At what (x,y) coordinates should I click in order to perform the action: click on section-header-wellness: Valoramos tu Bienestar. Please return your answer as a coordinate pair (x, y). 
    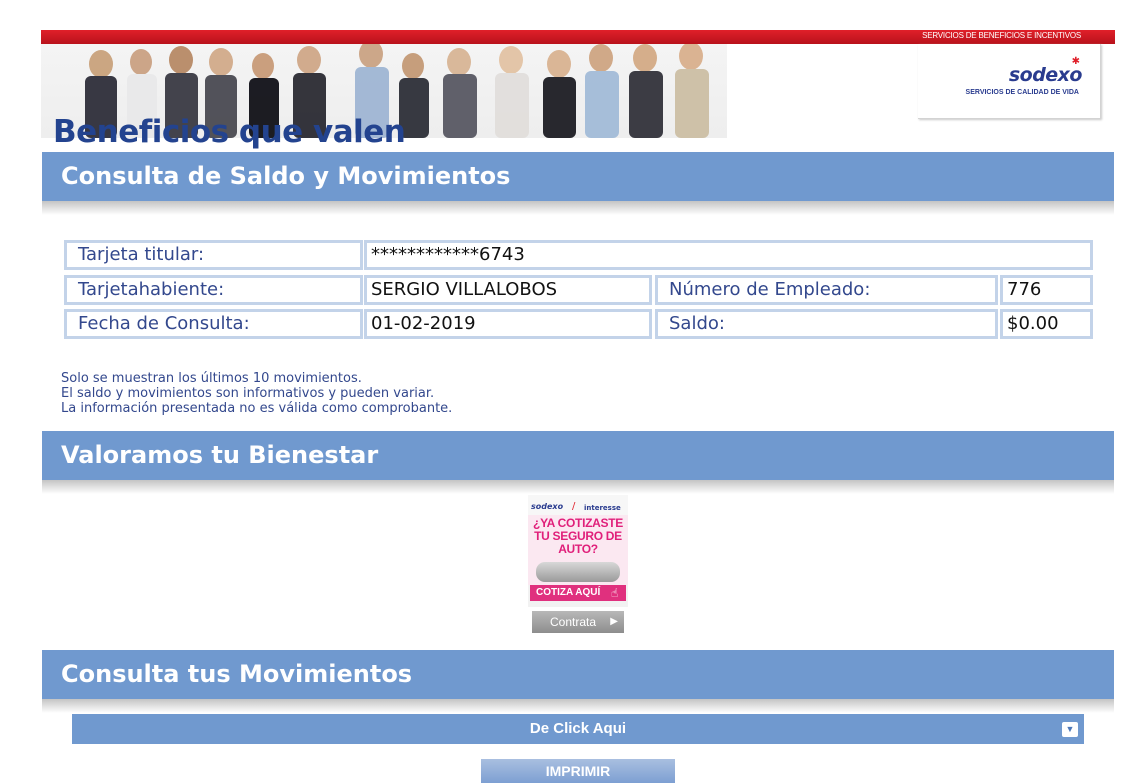
    Looking at the image, I should click on (578, 455).